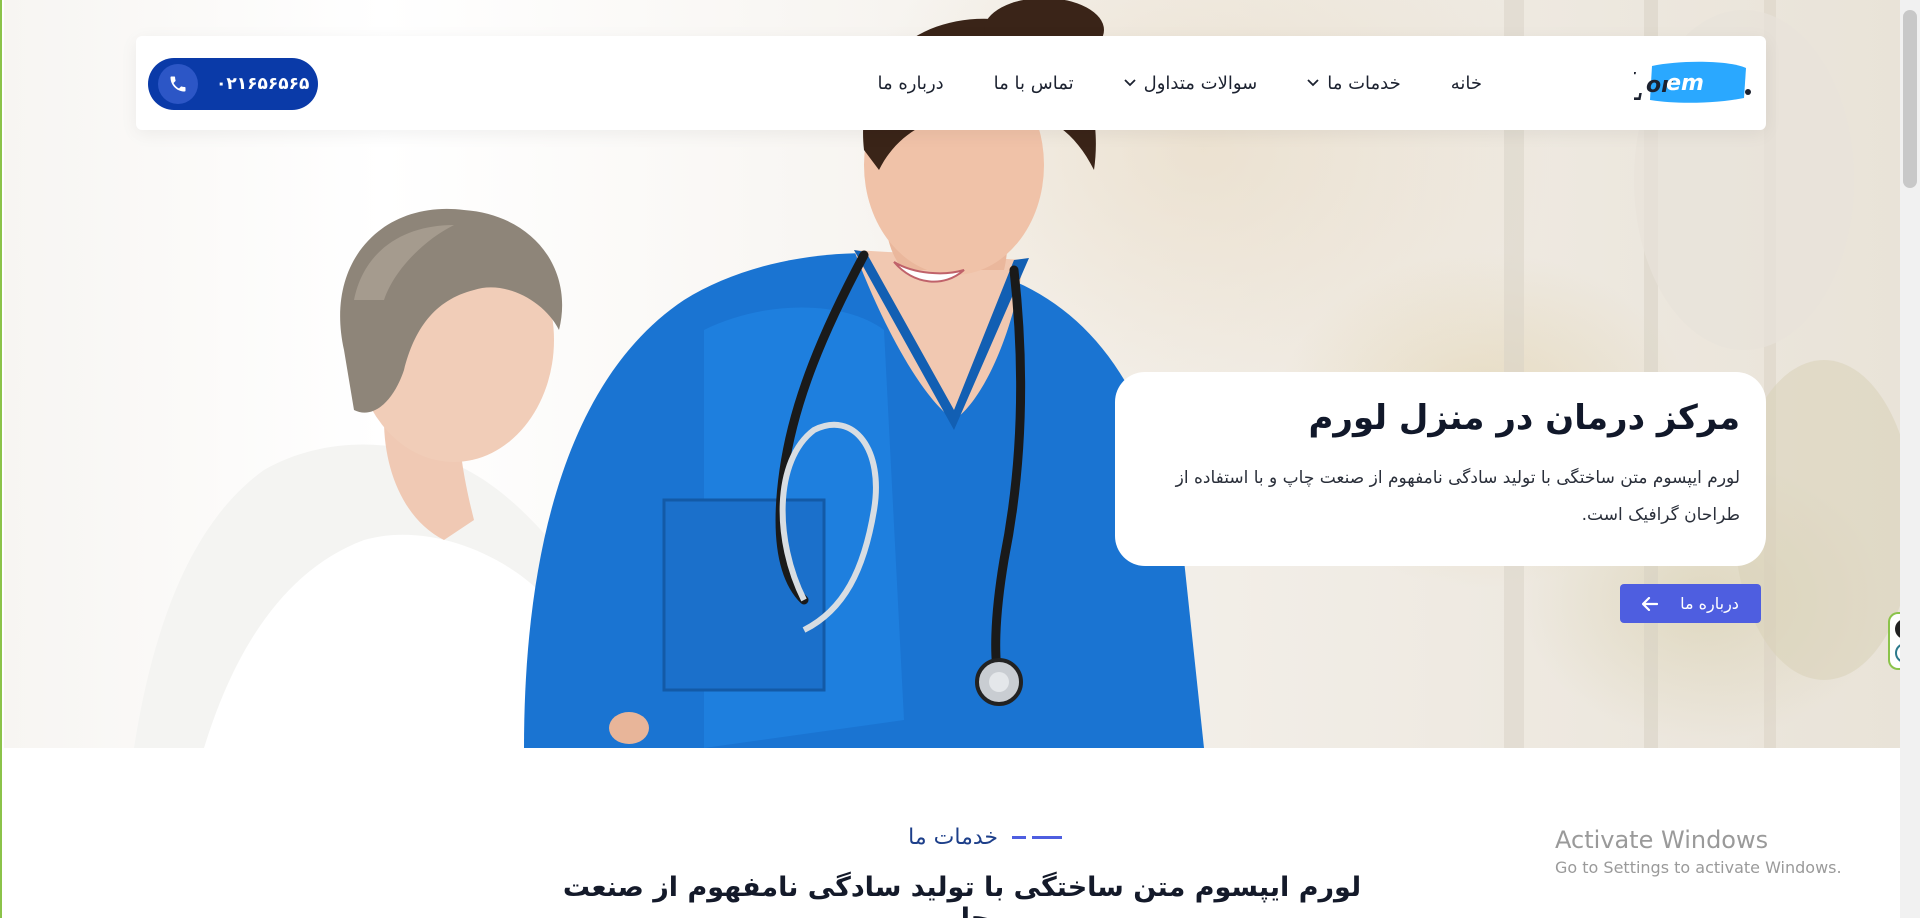  What do you see at coordinates (1709, 603) in the screenshot?
I see `about-us-label: درباره ما` at bounding box center [1709, 603].